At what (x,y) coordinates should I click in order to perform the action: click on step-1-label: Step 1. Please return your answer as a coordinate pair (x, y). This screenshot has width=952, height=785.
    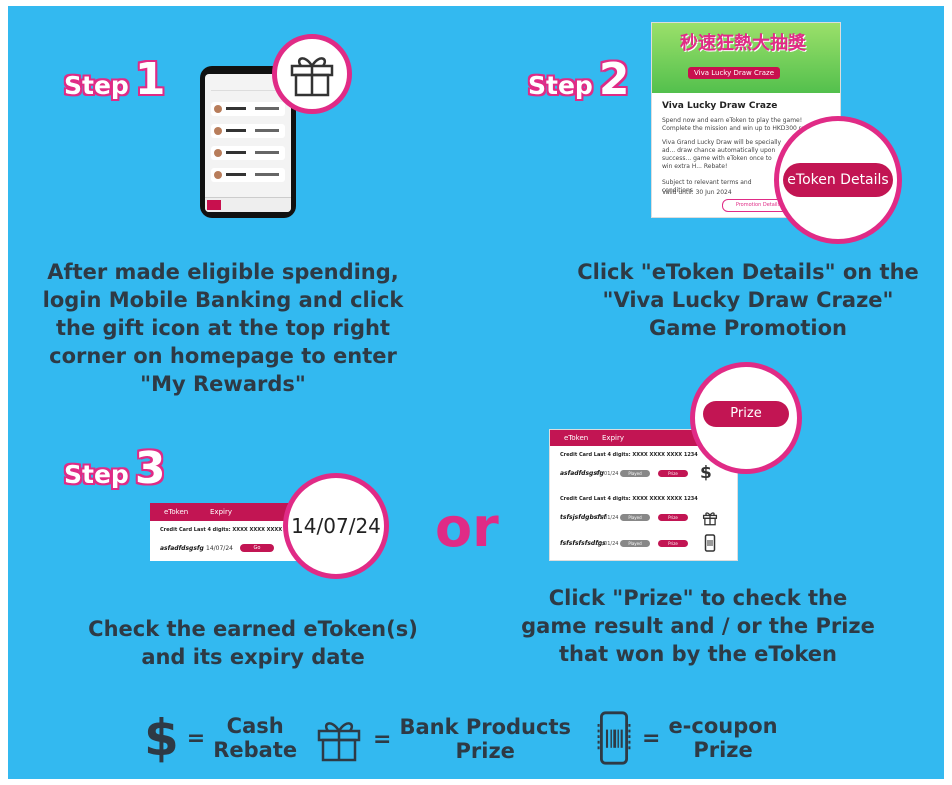
    Looking at the image, I should click on (114, 80).